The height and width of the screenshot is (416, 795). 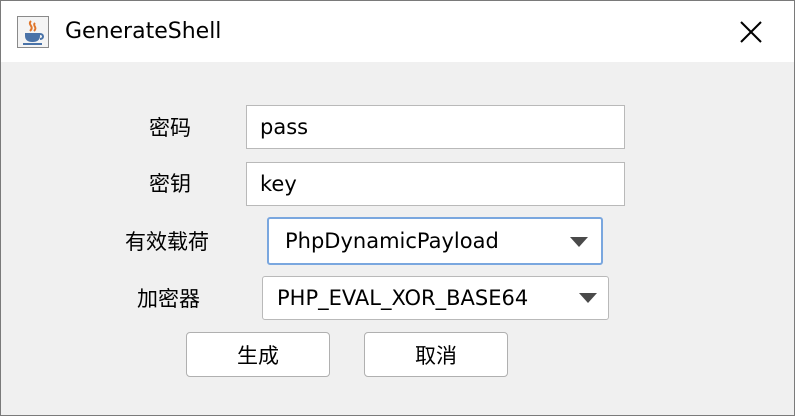 What do you see at coordinates (435, 184) in the screenshot?
I see `key-field` at bounding box center [435, 184].